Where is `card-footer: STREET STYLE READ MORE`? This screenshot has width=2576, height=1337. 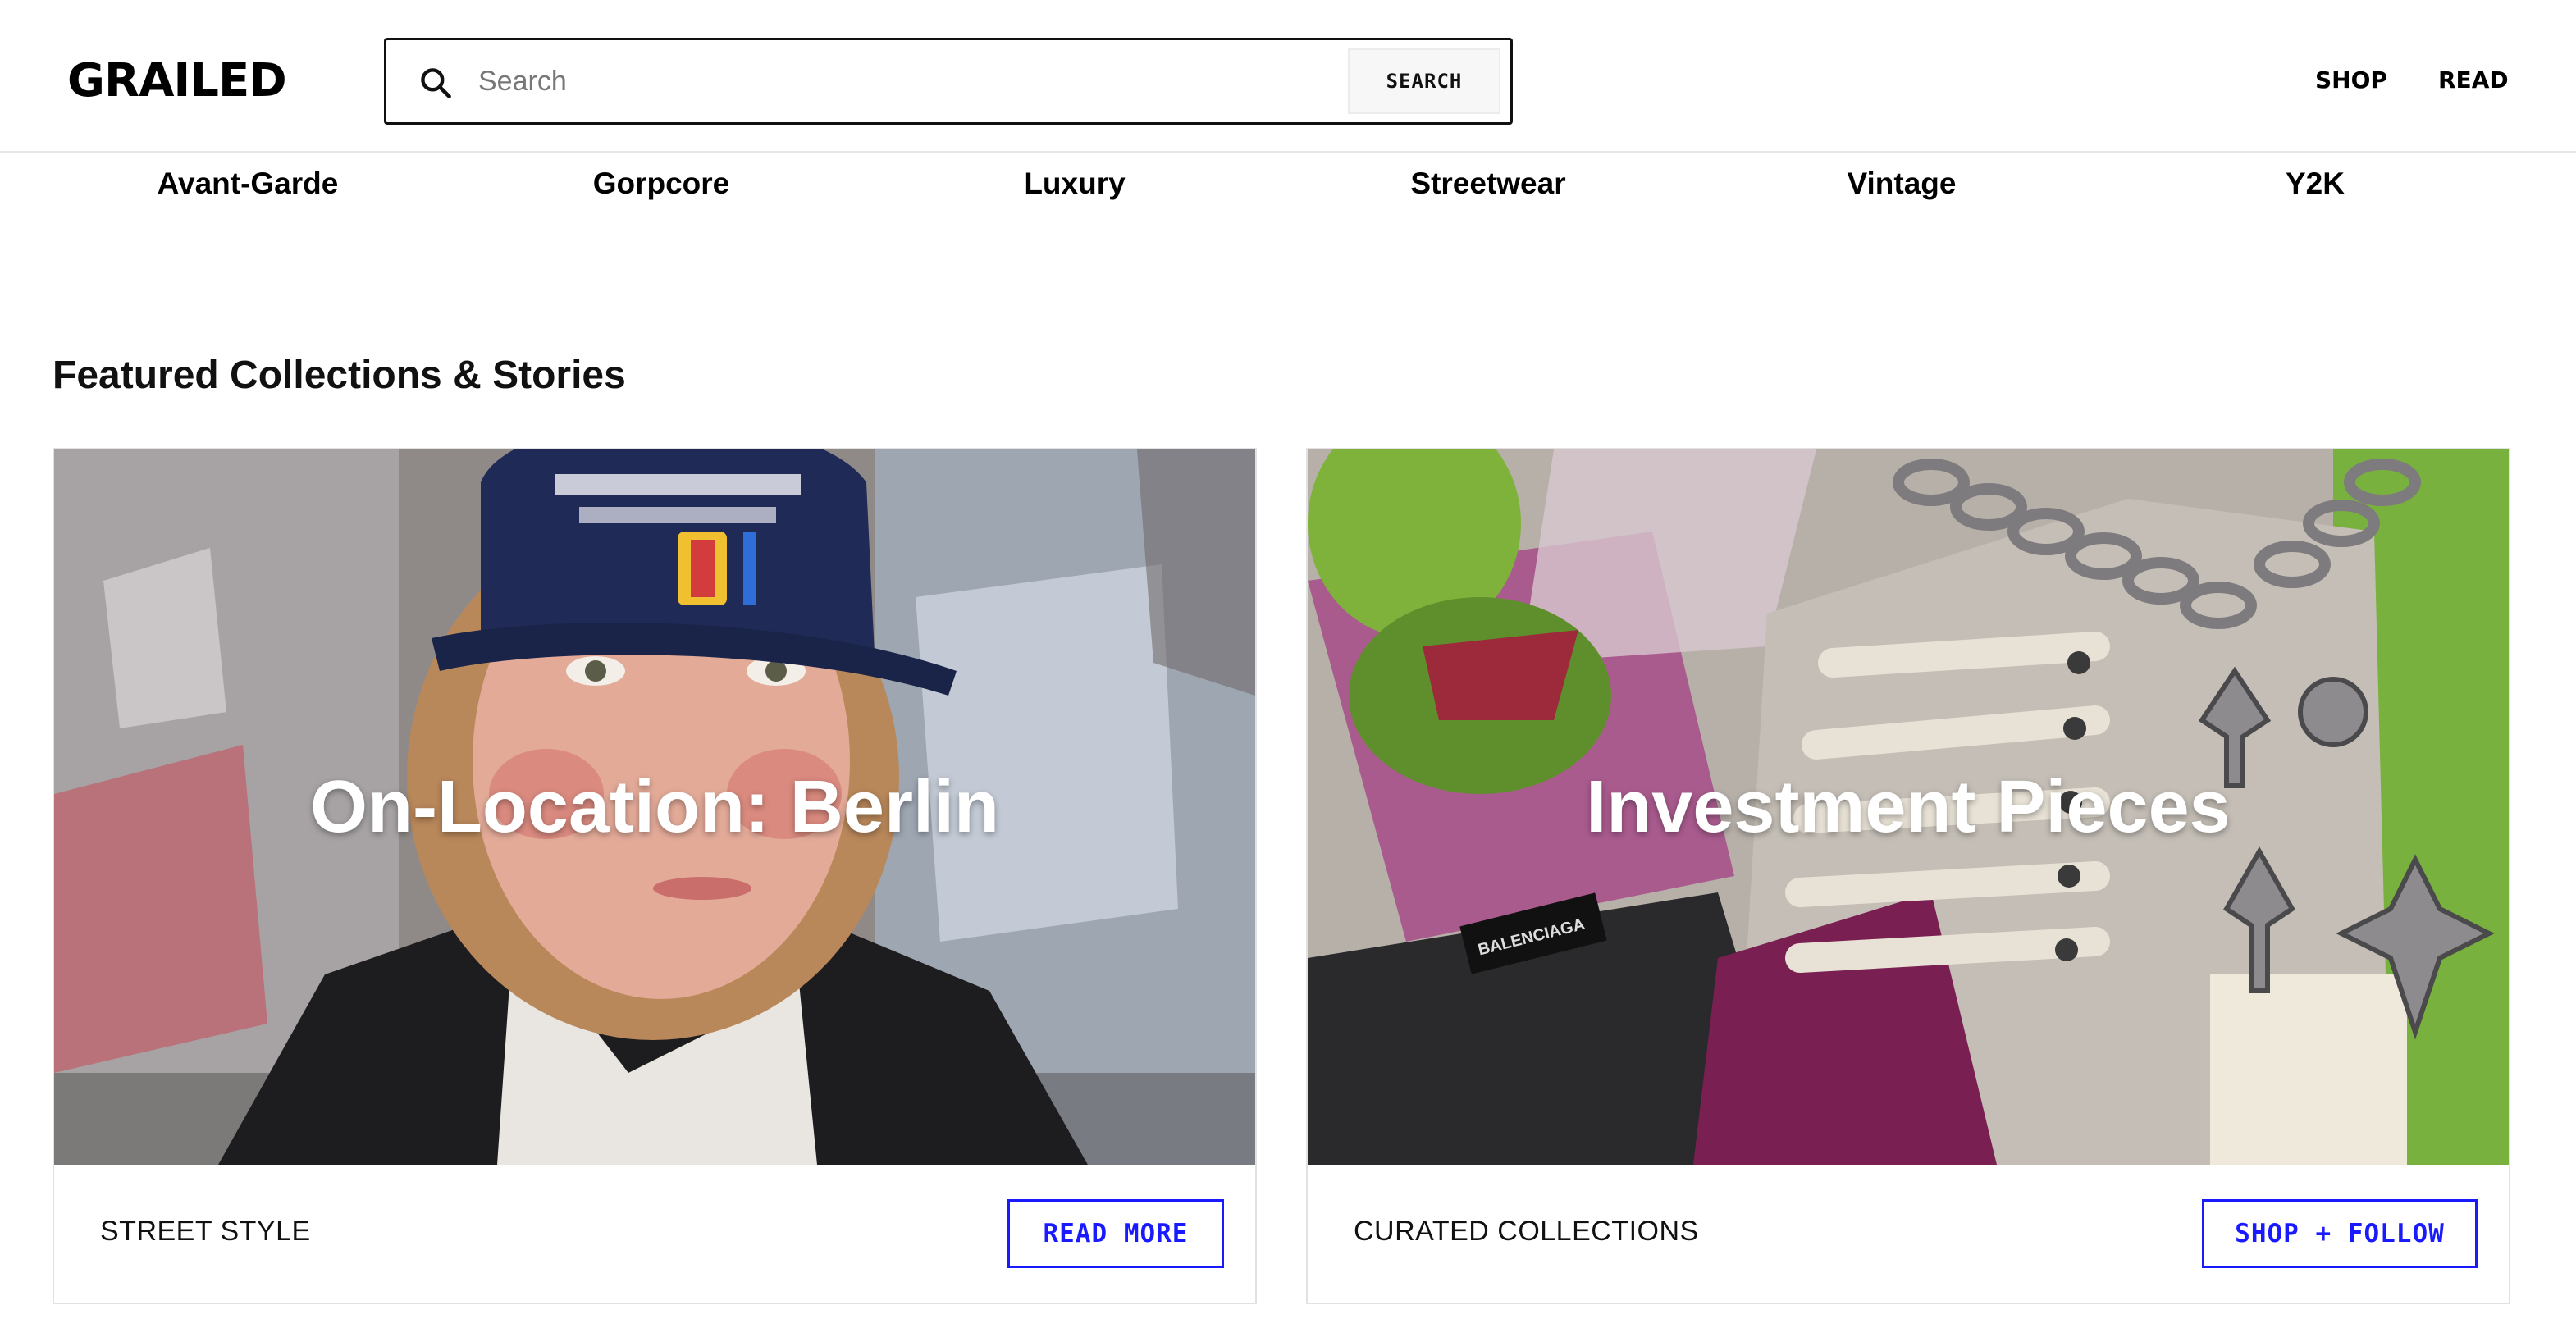
card-footer: STREET STYLE READ MORE is located at coordinates (654, 1234).